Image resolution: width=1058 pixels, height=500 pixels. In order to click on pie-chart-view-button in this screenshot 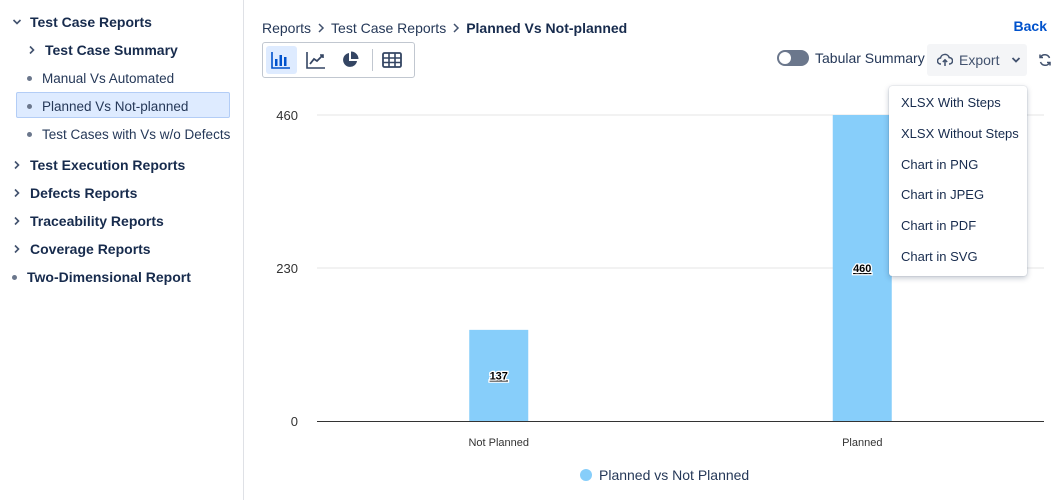, I will do `click(350, 60)`.